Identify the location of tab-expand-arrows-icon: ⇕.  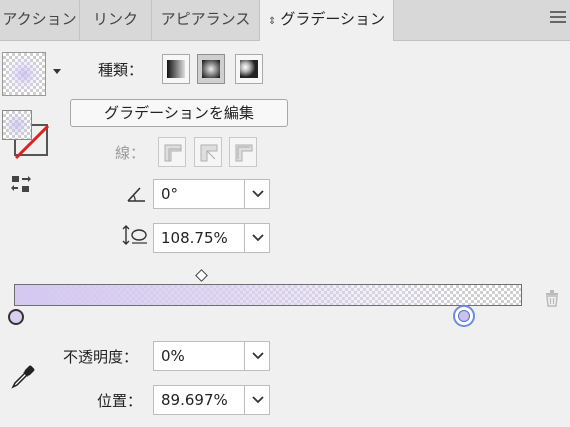
(272, 21).